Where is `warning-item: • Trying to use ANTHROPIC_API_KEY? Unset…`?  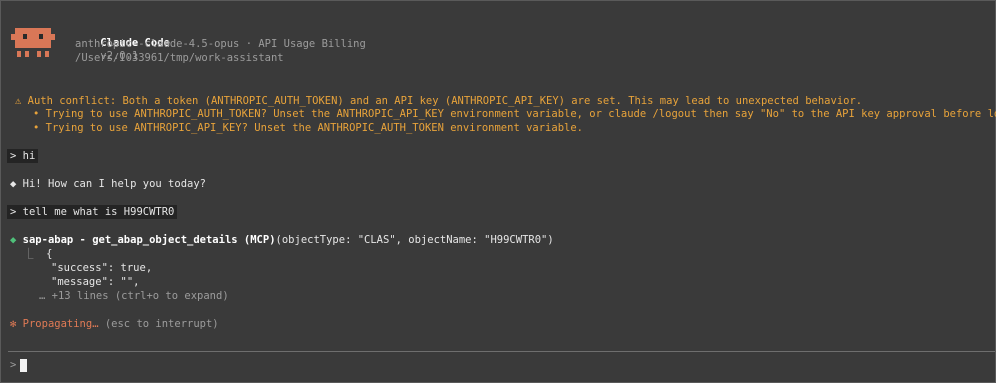 warning-item: • Trying to use ANTHROPIC_API_KEY? Unset… is located at coordinates (308, 128).